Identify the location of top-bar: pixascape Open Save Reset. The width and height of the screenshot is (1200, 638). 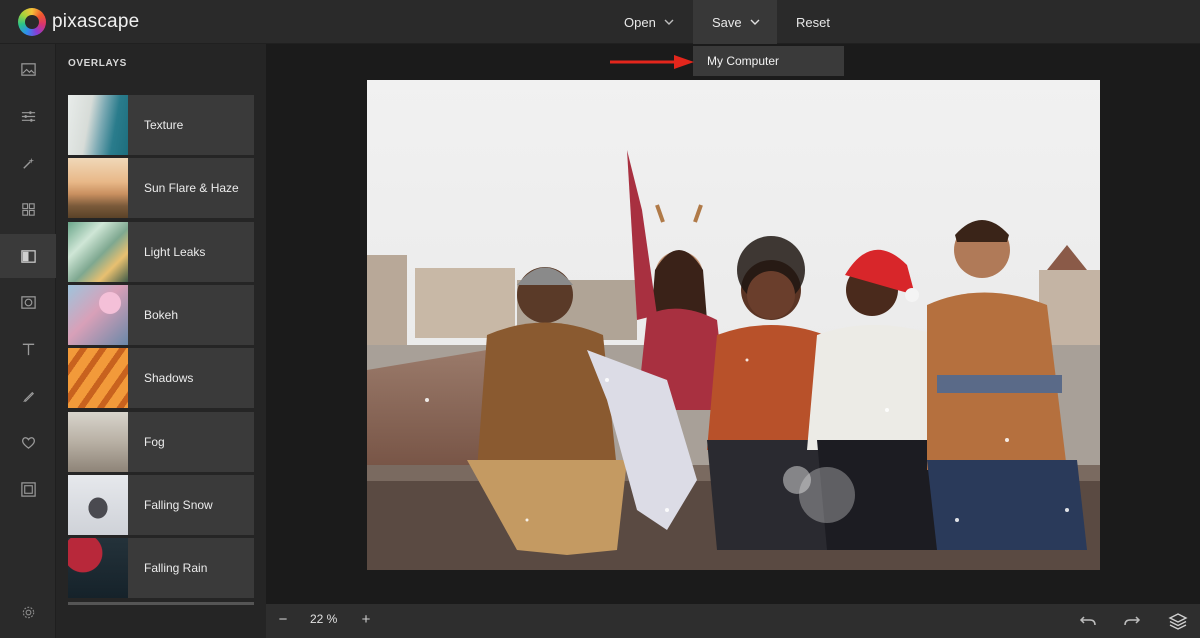
(600, 22).